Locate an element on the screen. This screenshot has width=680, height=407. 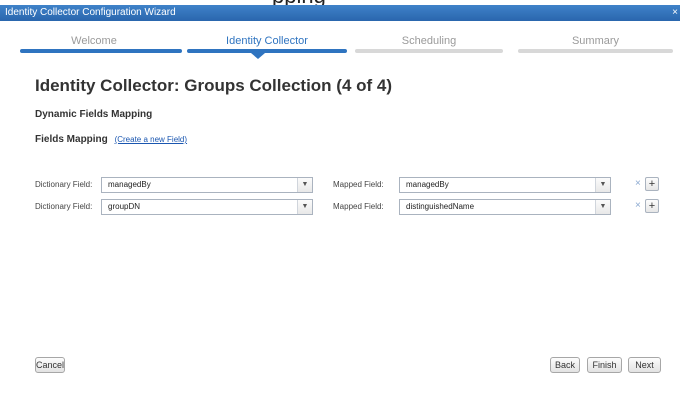
next-button: Next is located at coordinates (644, 365).